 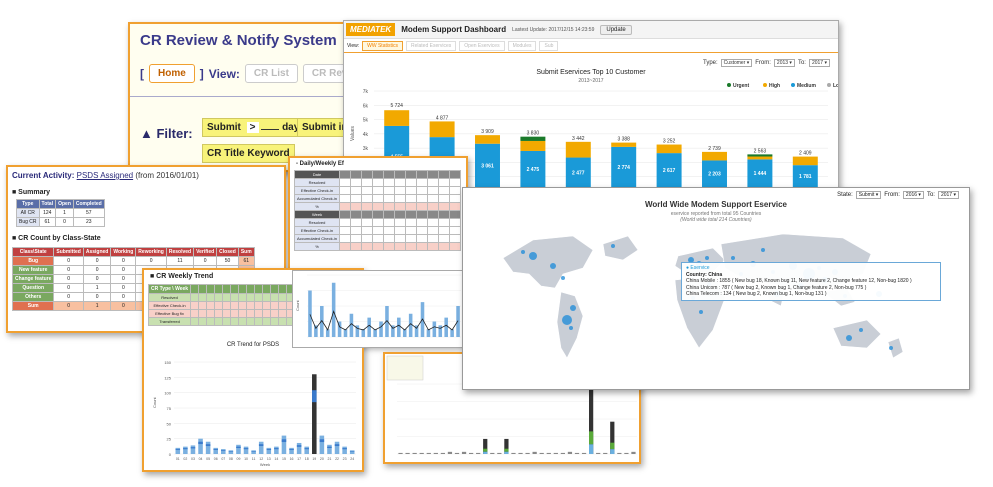 What do you see at coordinates (246, 459) in the screenshot?
I see `x-tick-label: 10` at bounding box center [246, 459].